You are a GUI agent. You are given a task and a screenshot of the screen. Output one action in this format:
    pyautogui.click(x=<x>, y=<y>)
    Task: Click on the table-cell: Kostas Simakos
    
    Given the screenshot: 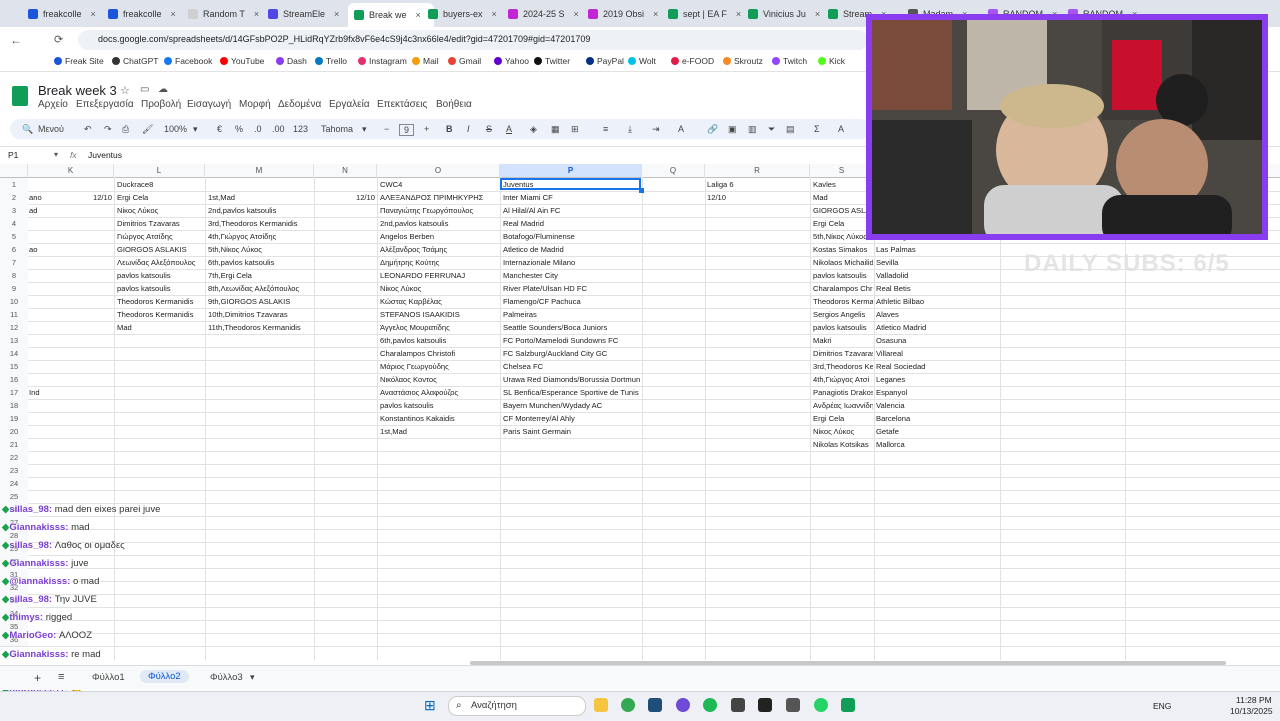 What is the action you would take?
    pyautogui.click(x=843, y=249)
    